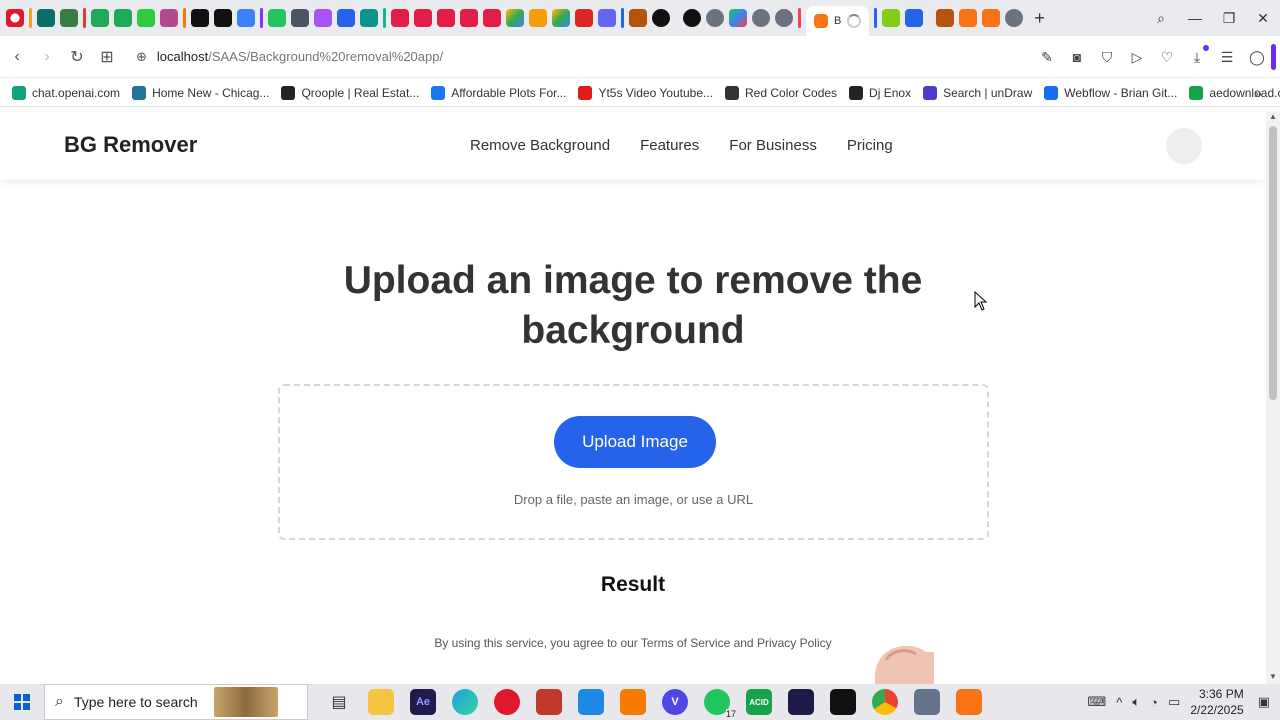  Describe the element at coordinates (1263, 18) in the screenshot. I see `close-icon: ✕` at that location.